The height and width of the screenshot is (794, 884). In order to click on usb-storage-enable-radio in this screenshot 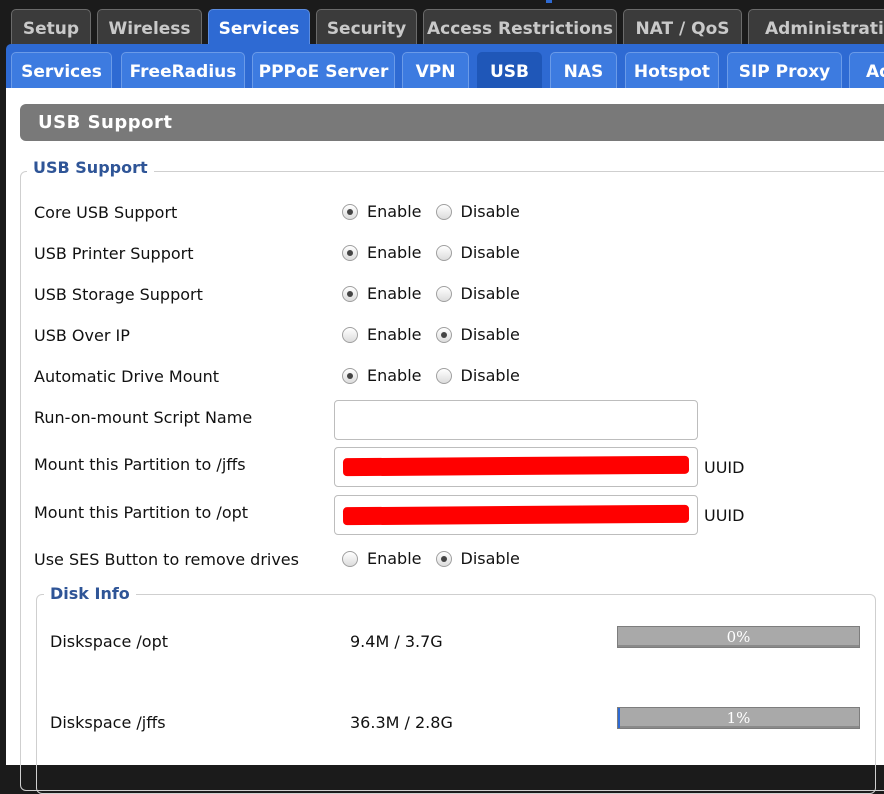, I will do `click(350, 293)`.